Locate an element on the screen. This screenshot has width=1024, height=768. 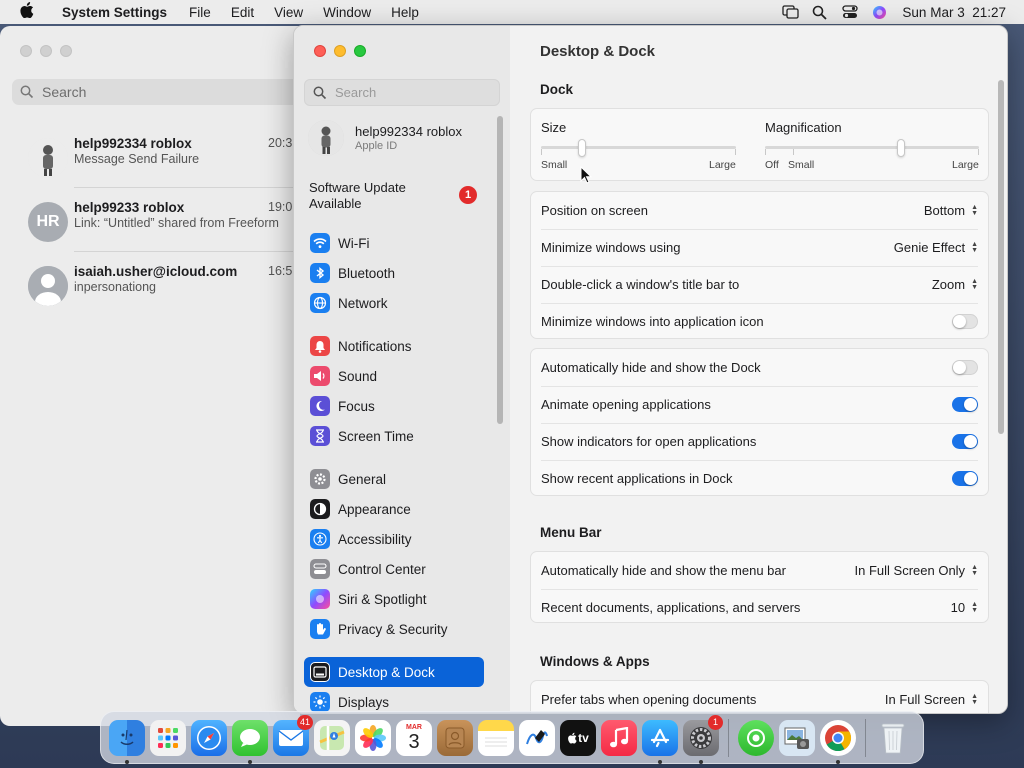
find-my-icon is located at coordinates (756, 737).